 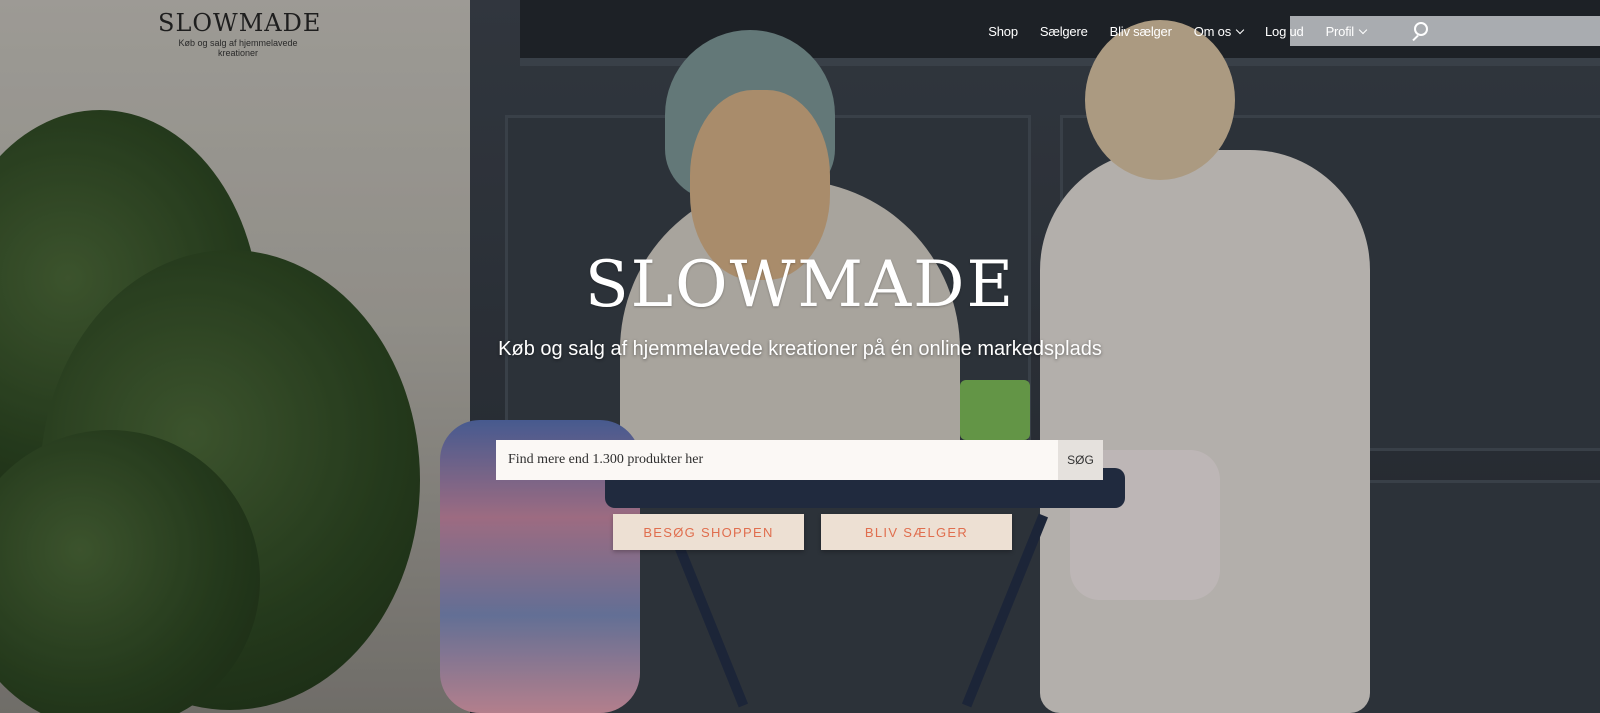 I want to click on nav-log-ud-label: Log ud, so click(x=1284, y=31).